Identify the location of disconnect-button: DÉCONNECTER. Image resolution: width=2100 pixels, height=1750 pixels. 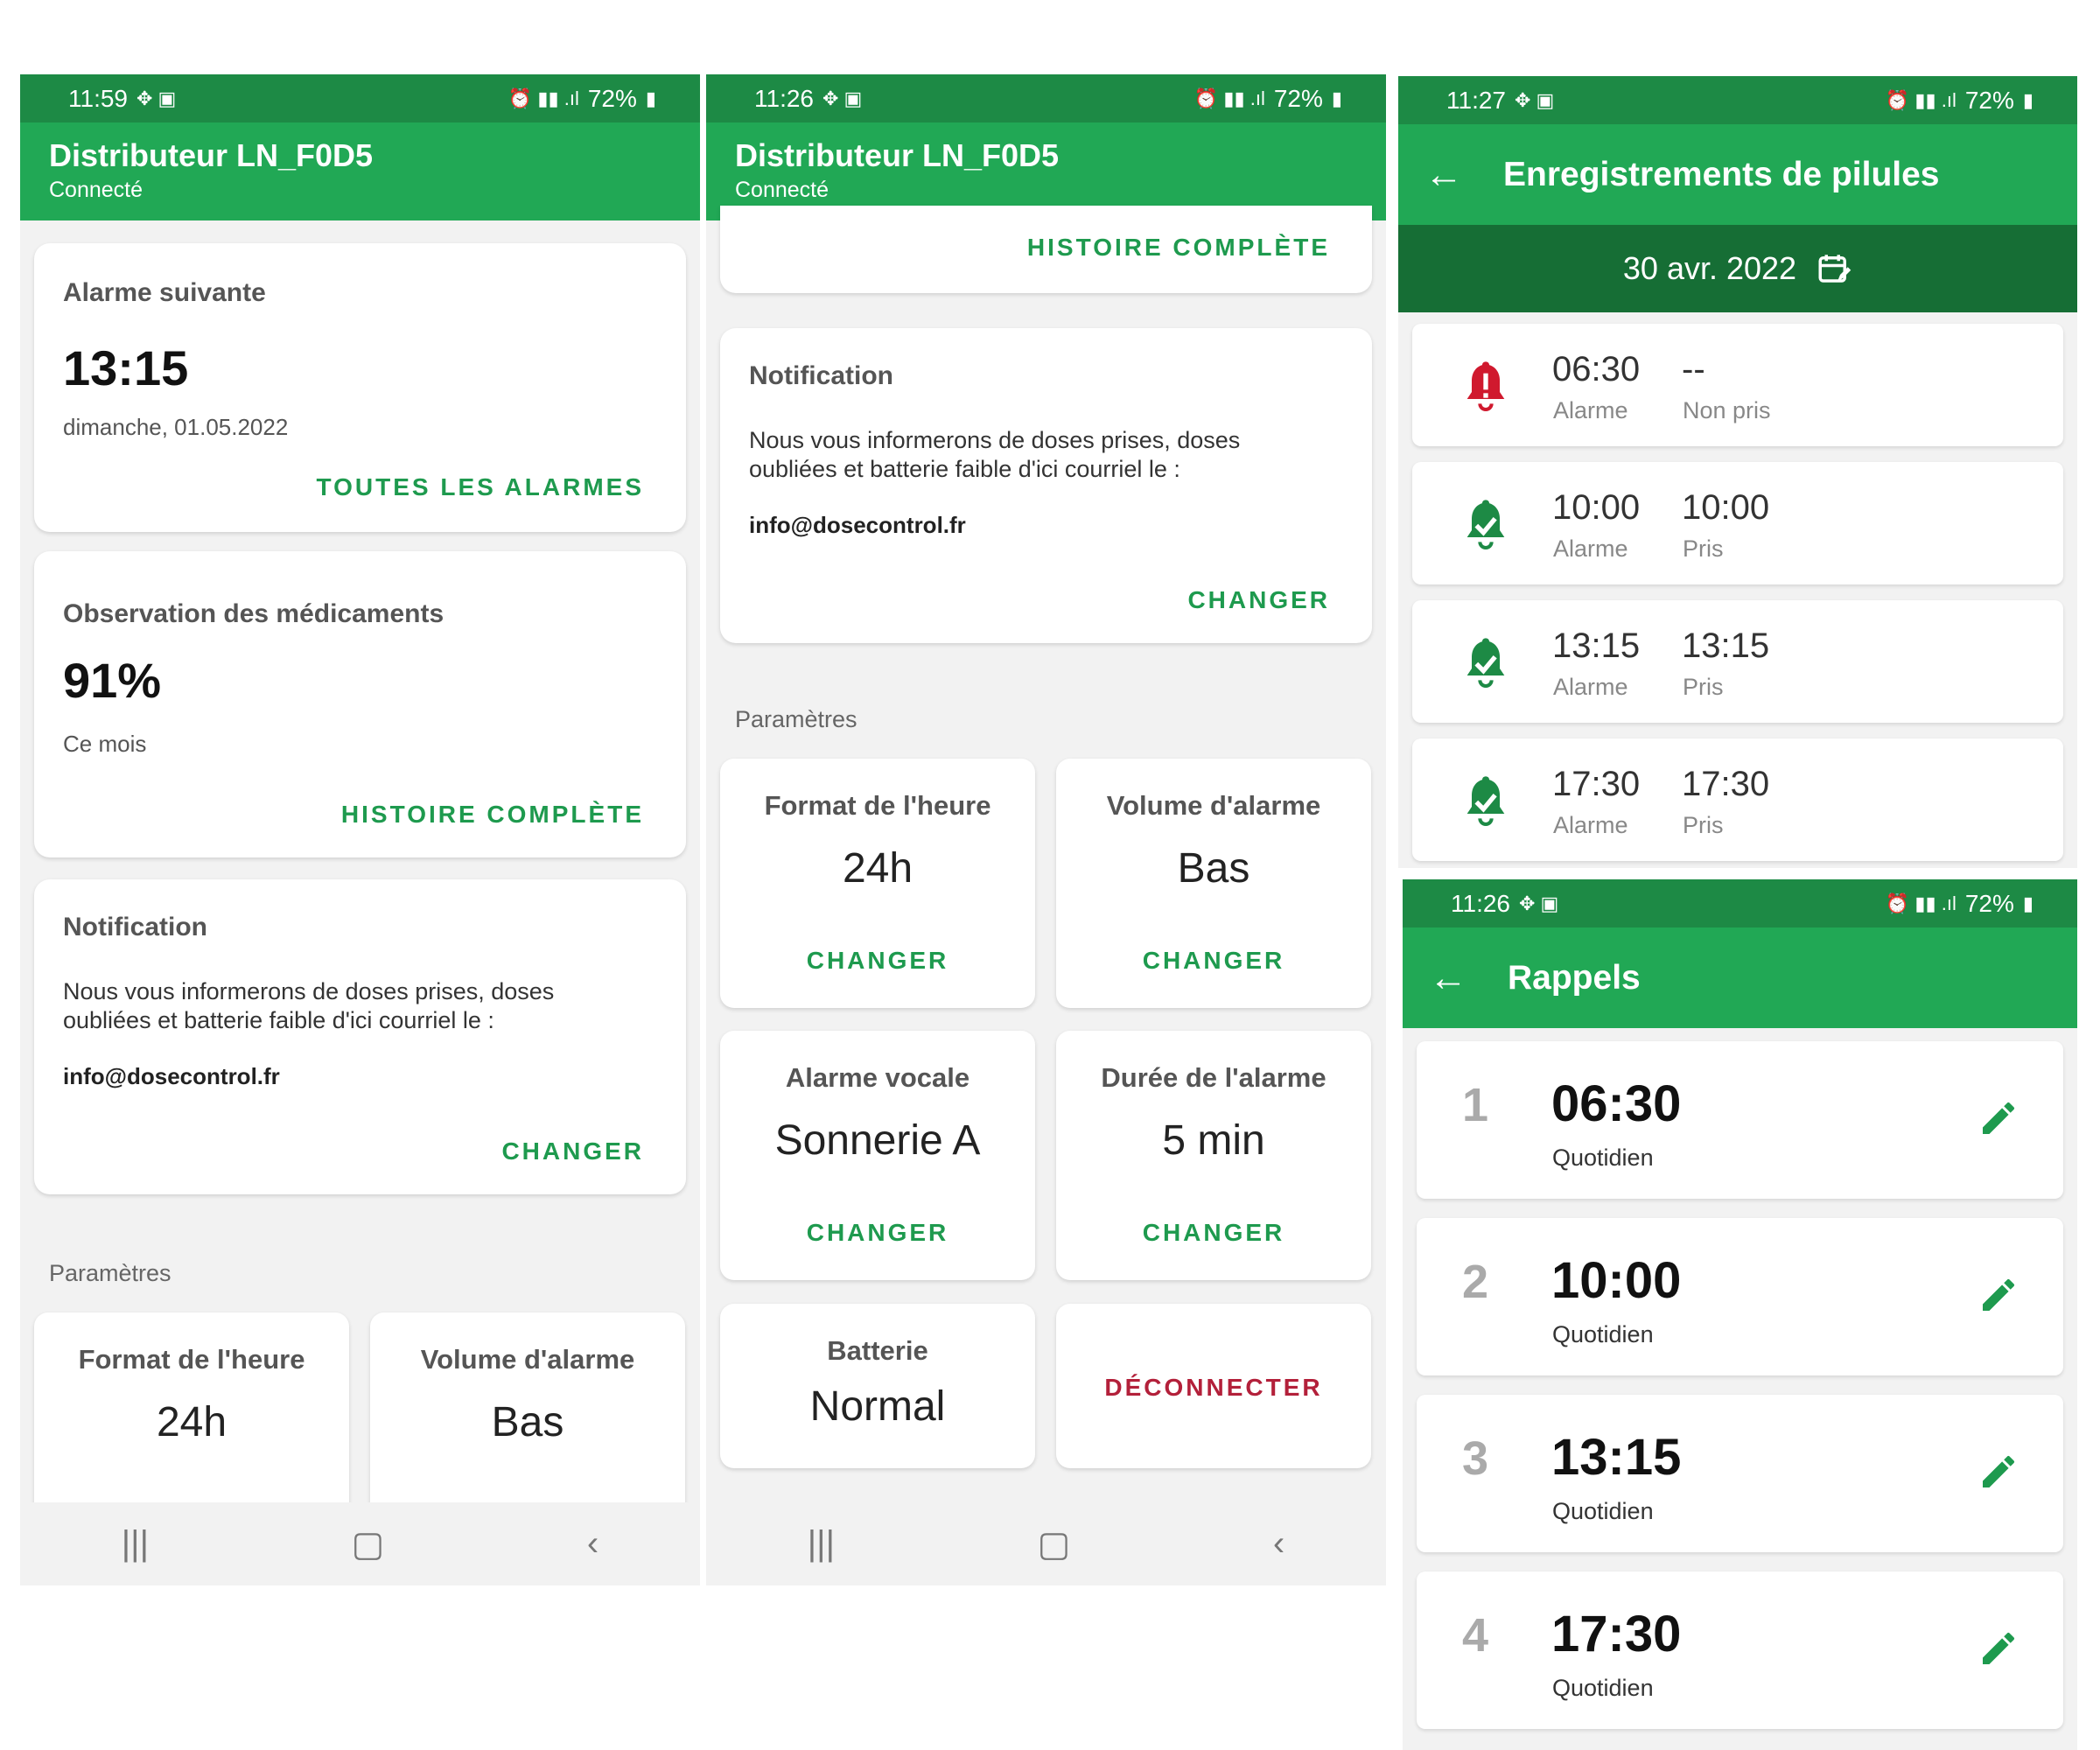
(1213, 1388).